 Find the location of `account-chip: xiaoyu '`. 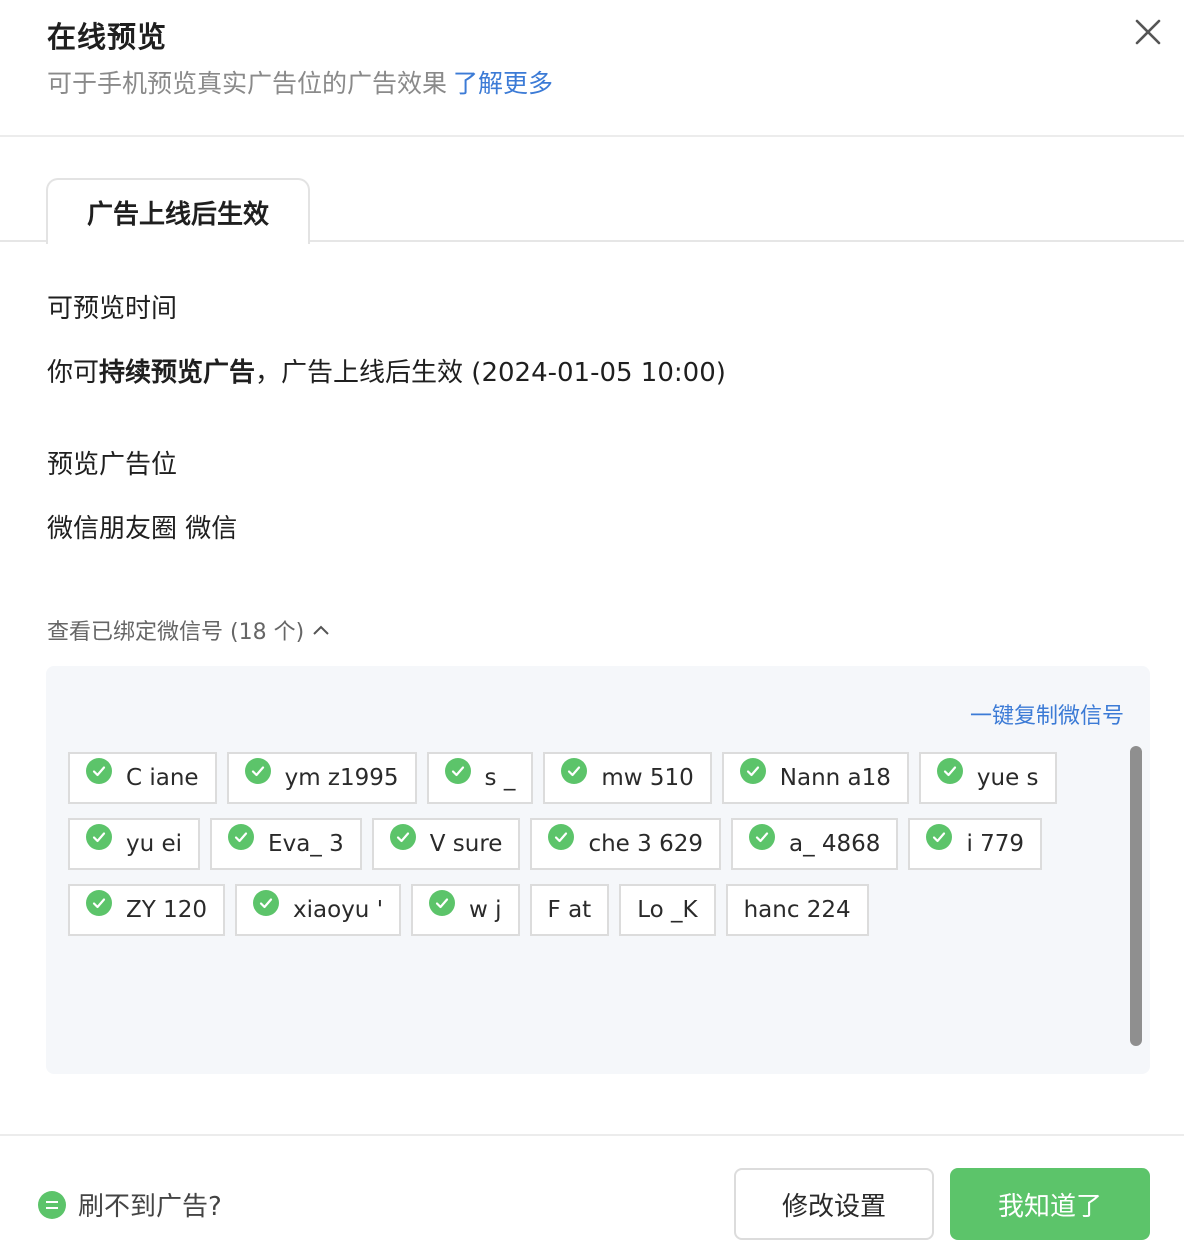

account-chip: xiaoyu ' is located at coordinates (318, 910).